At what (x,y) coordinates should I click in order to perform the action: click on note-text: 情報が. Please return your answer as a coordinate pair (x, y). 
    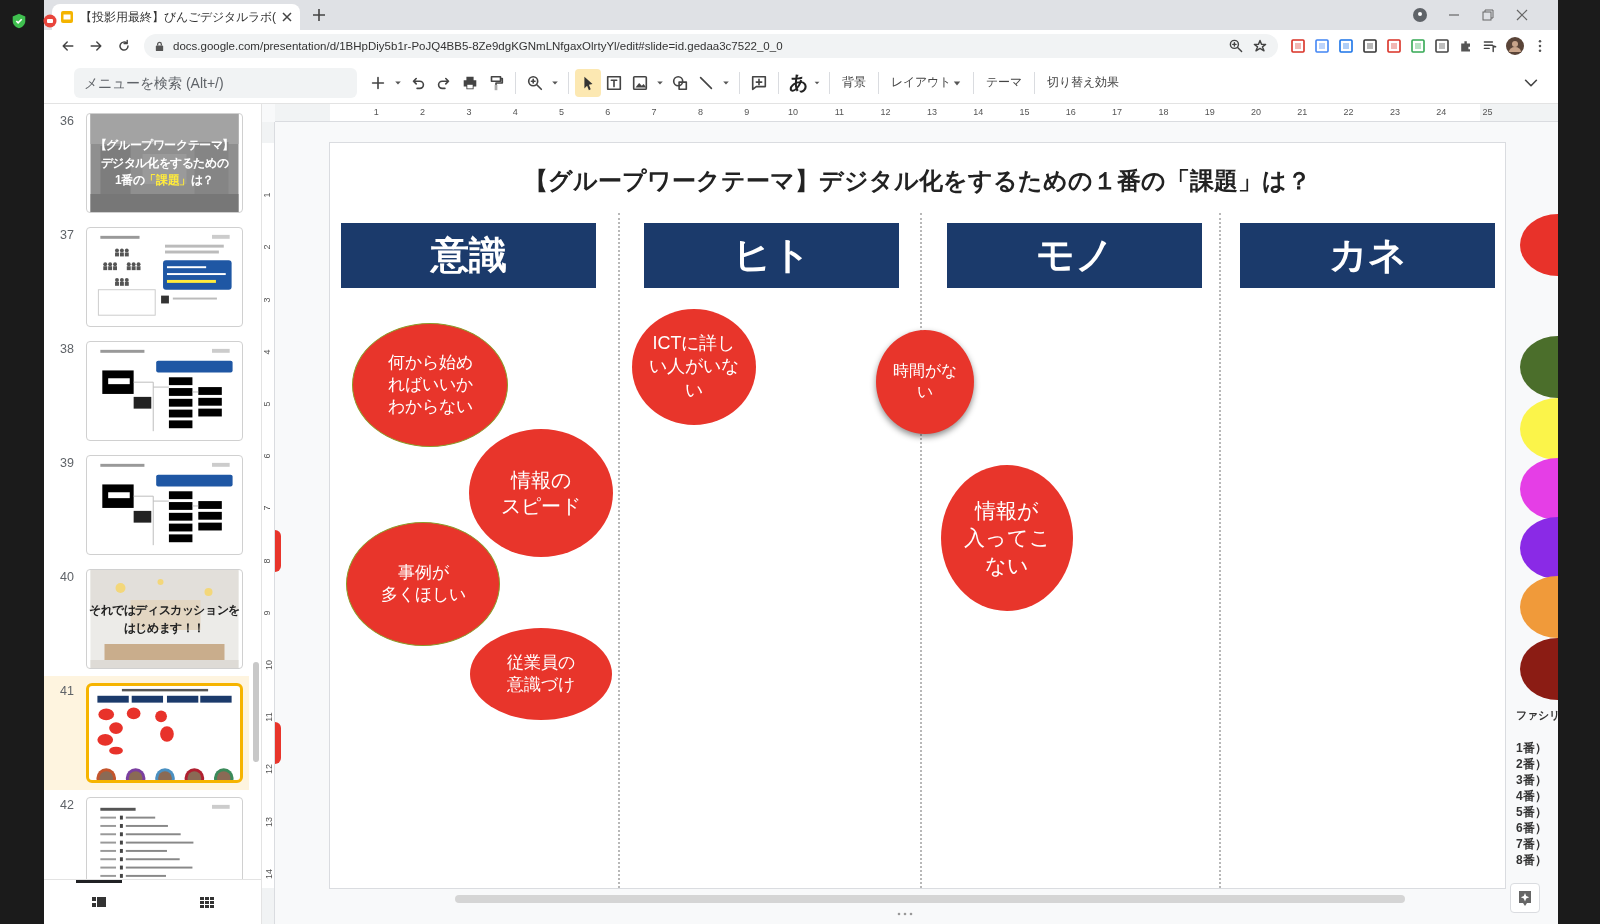
    Looking at the image, I should click on (1007, 511).